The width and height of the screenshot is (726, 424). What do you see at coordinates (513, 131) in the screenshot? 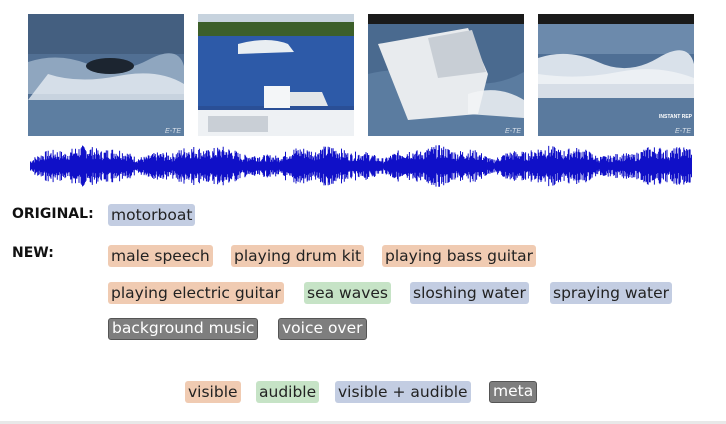
I see `watermark-3: E-TE` at bounding box center [513, 131].